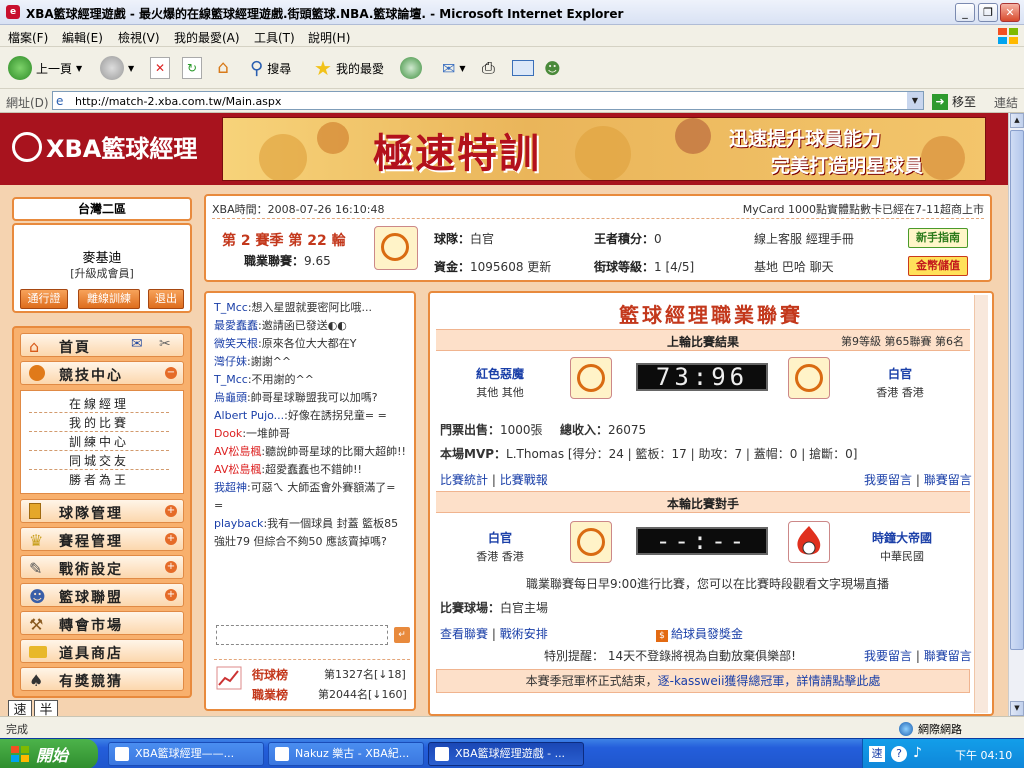 This screenshot has height=768, width=1024. Describe the element at coordinates (166, 299) in the screenshot. I see `logout-button: 退出` at that location.